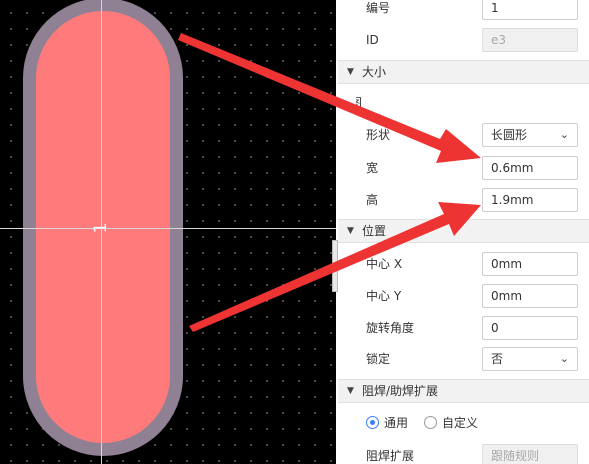  I want to click on prop-label-id: ID, so click(372, 40).